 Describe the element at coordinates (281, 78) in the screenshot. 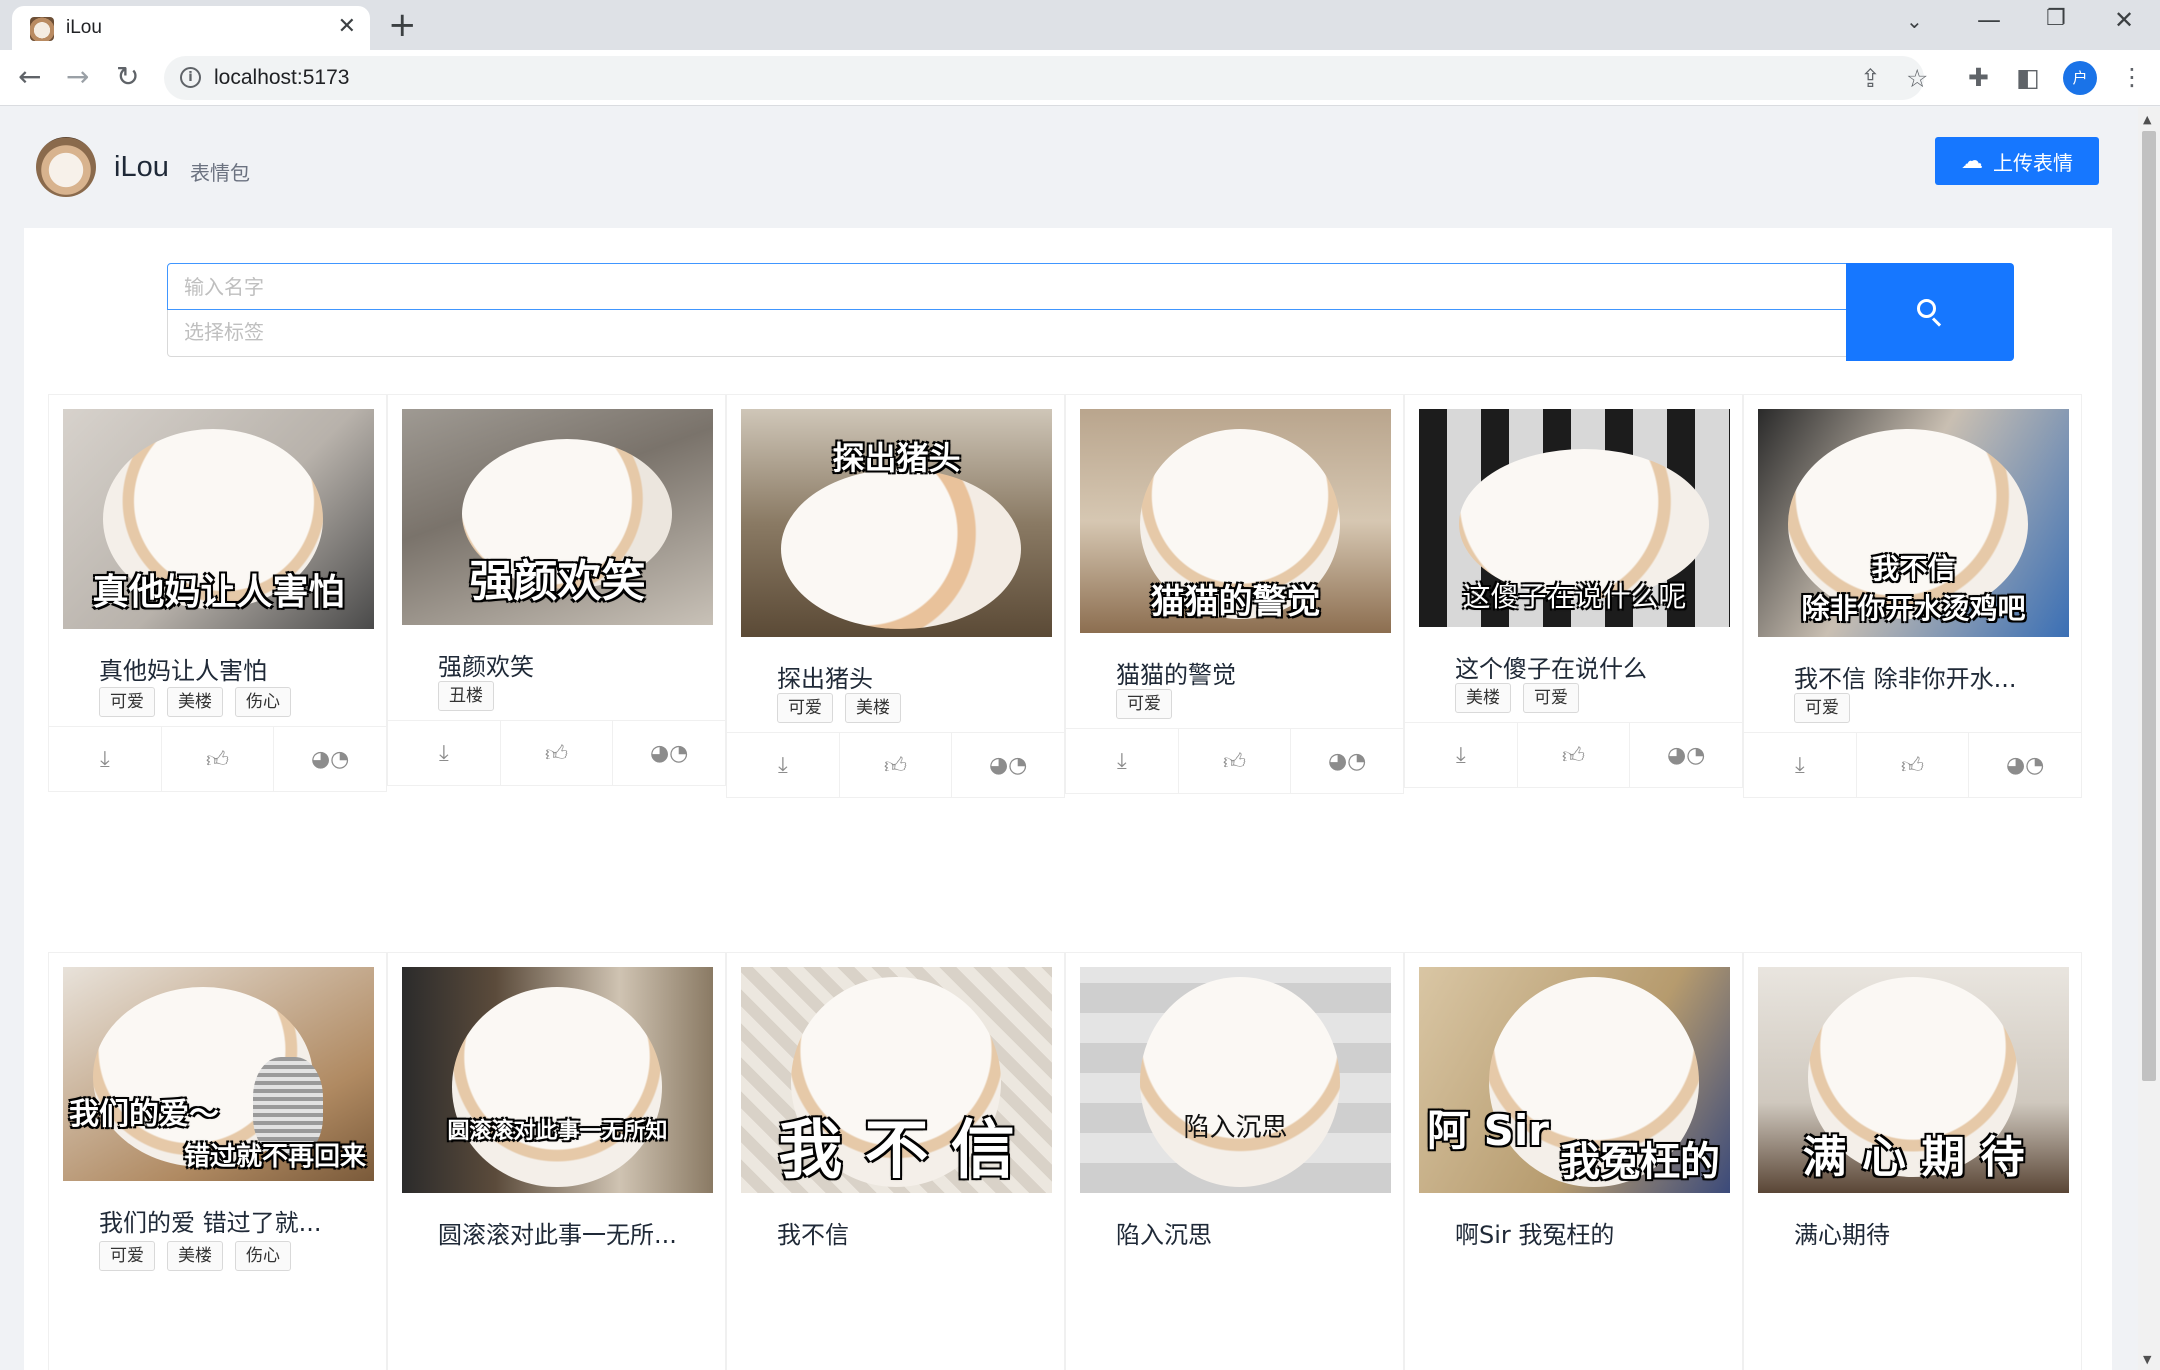

I see `url-text: localhost:5173` at that location.